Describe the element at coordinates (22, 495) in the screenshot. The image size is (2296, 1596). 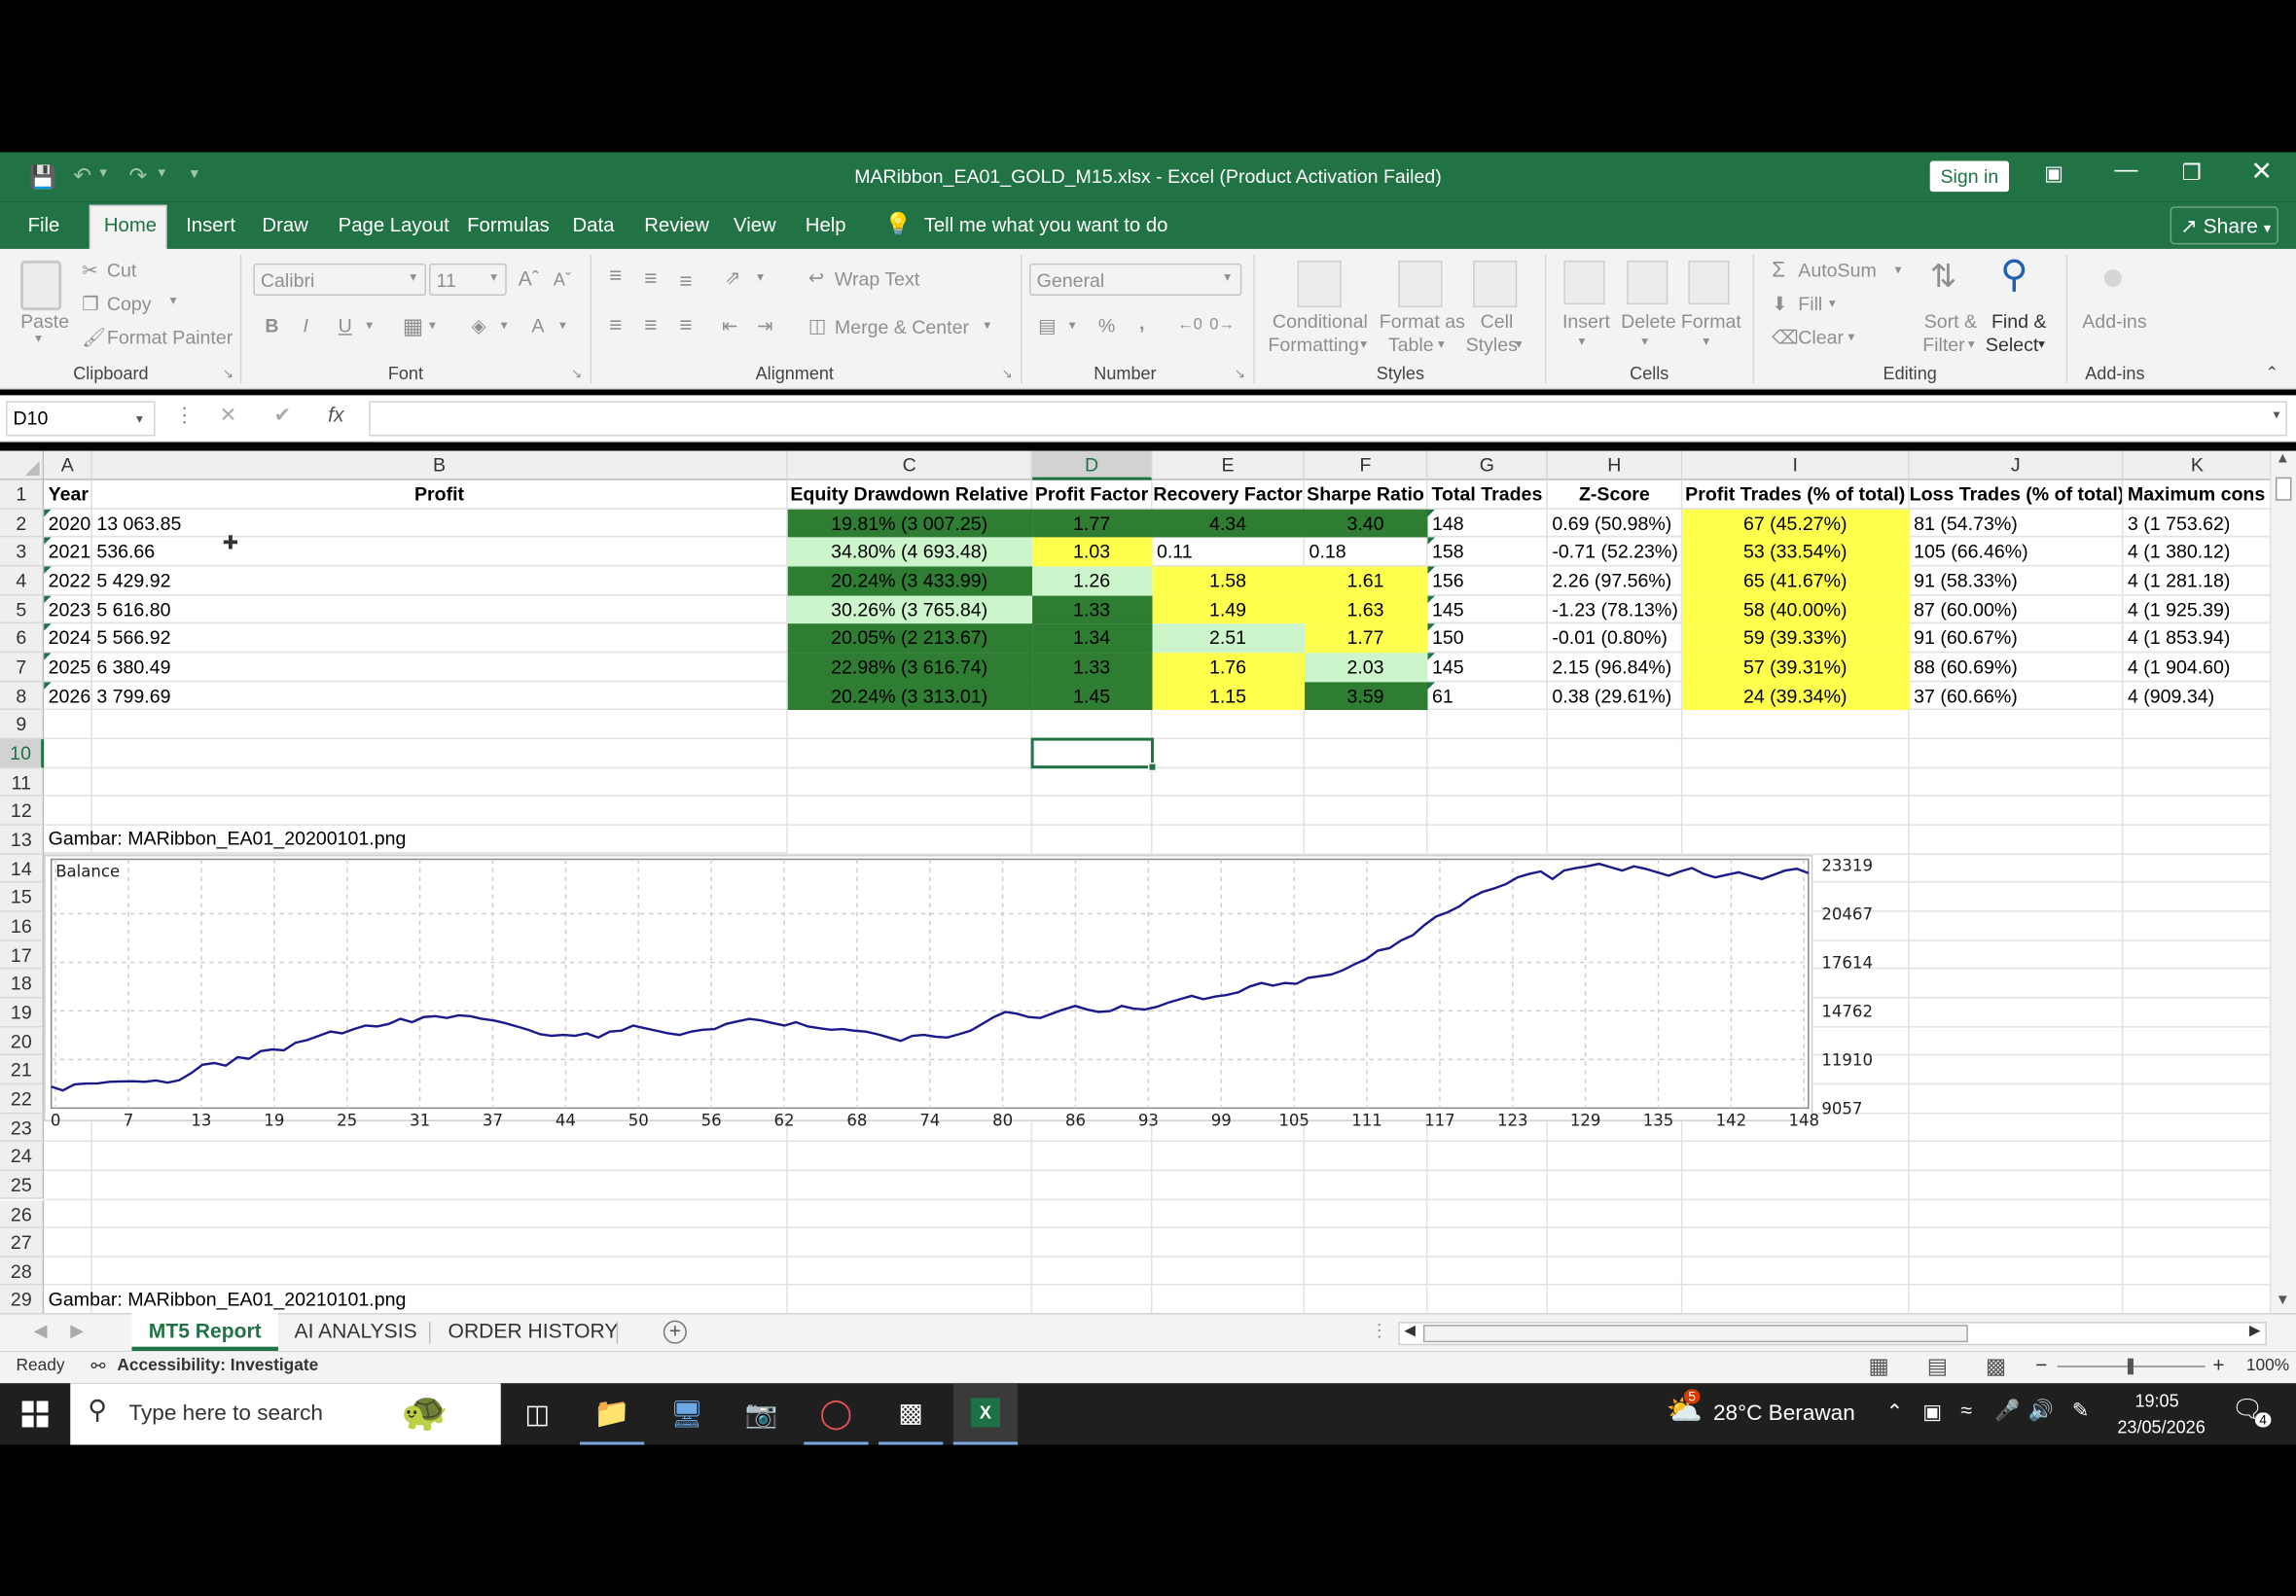
I see `row-header-1: 1` at that location.